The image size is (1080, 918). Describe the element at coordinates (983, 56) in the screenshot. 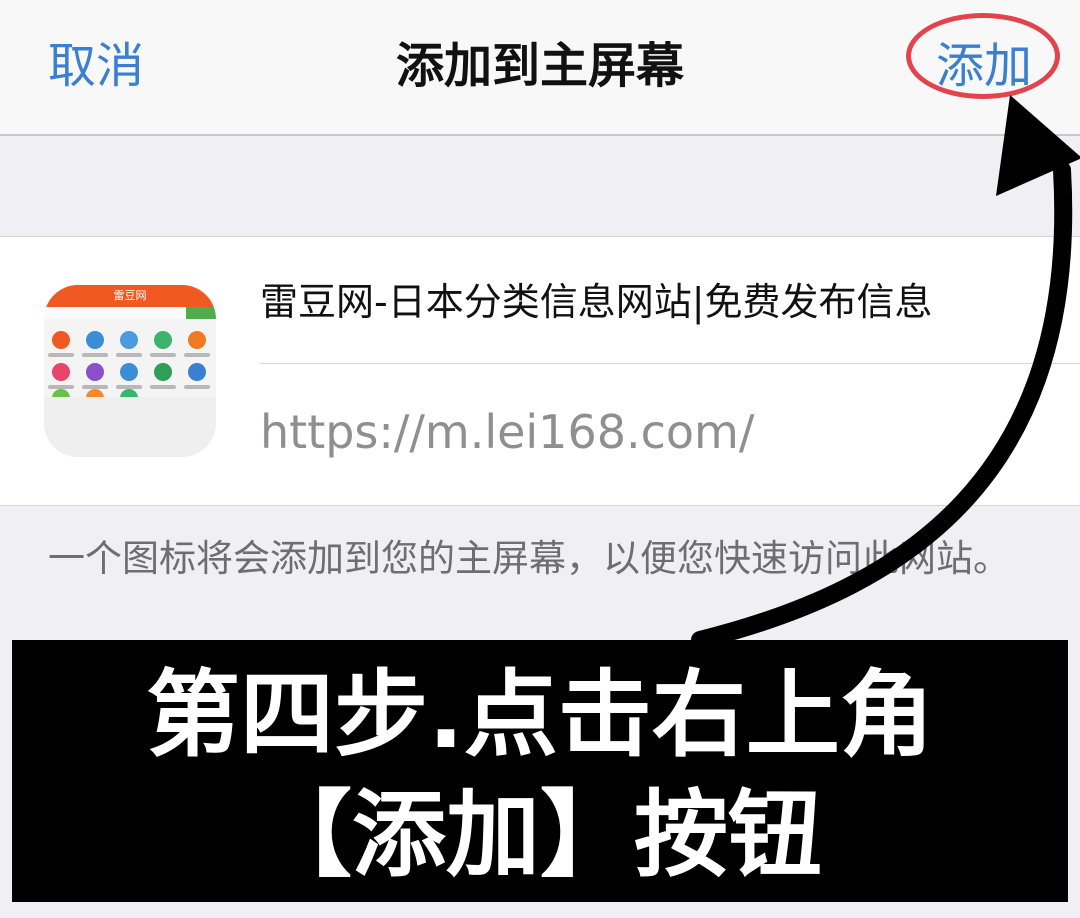

I see `add-button-highlight-circle` at that location.